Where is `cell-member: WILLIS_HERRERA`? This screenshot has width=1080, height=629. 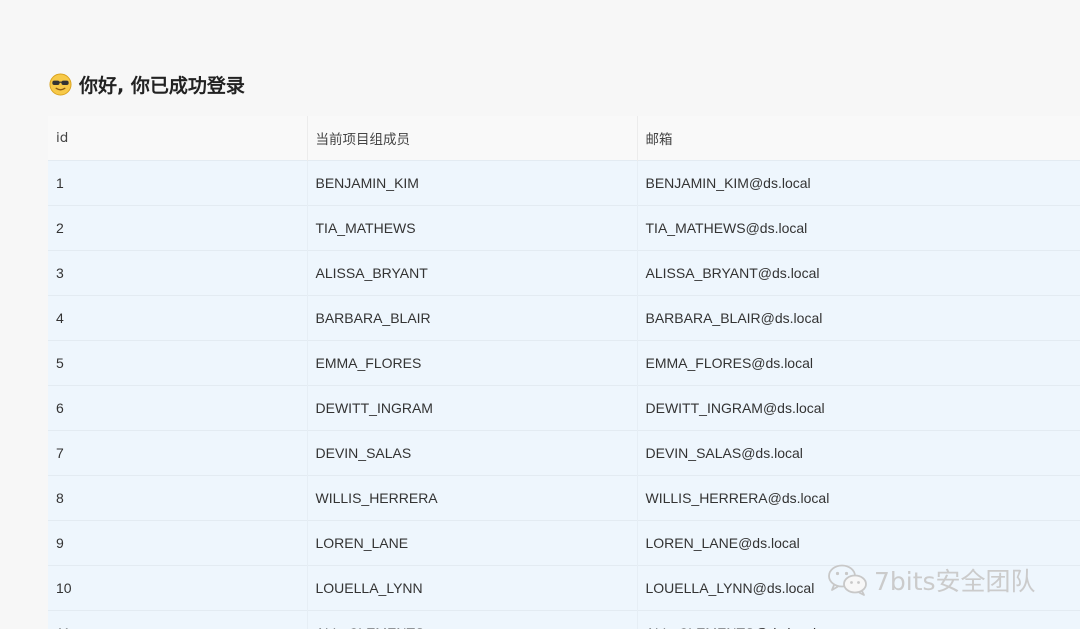
cell-member: WILLIS_HERRERA is located at coordinates (472, 498).